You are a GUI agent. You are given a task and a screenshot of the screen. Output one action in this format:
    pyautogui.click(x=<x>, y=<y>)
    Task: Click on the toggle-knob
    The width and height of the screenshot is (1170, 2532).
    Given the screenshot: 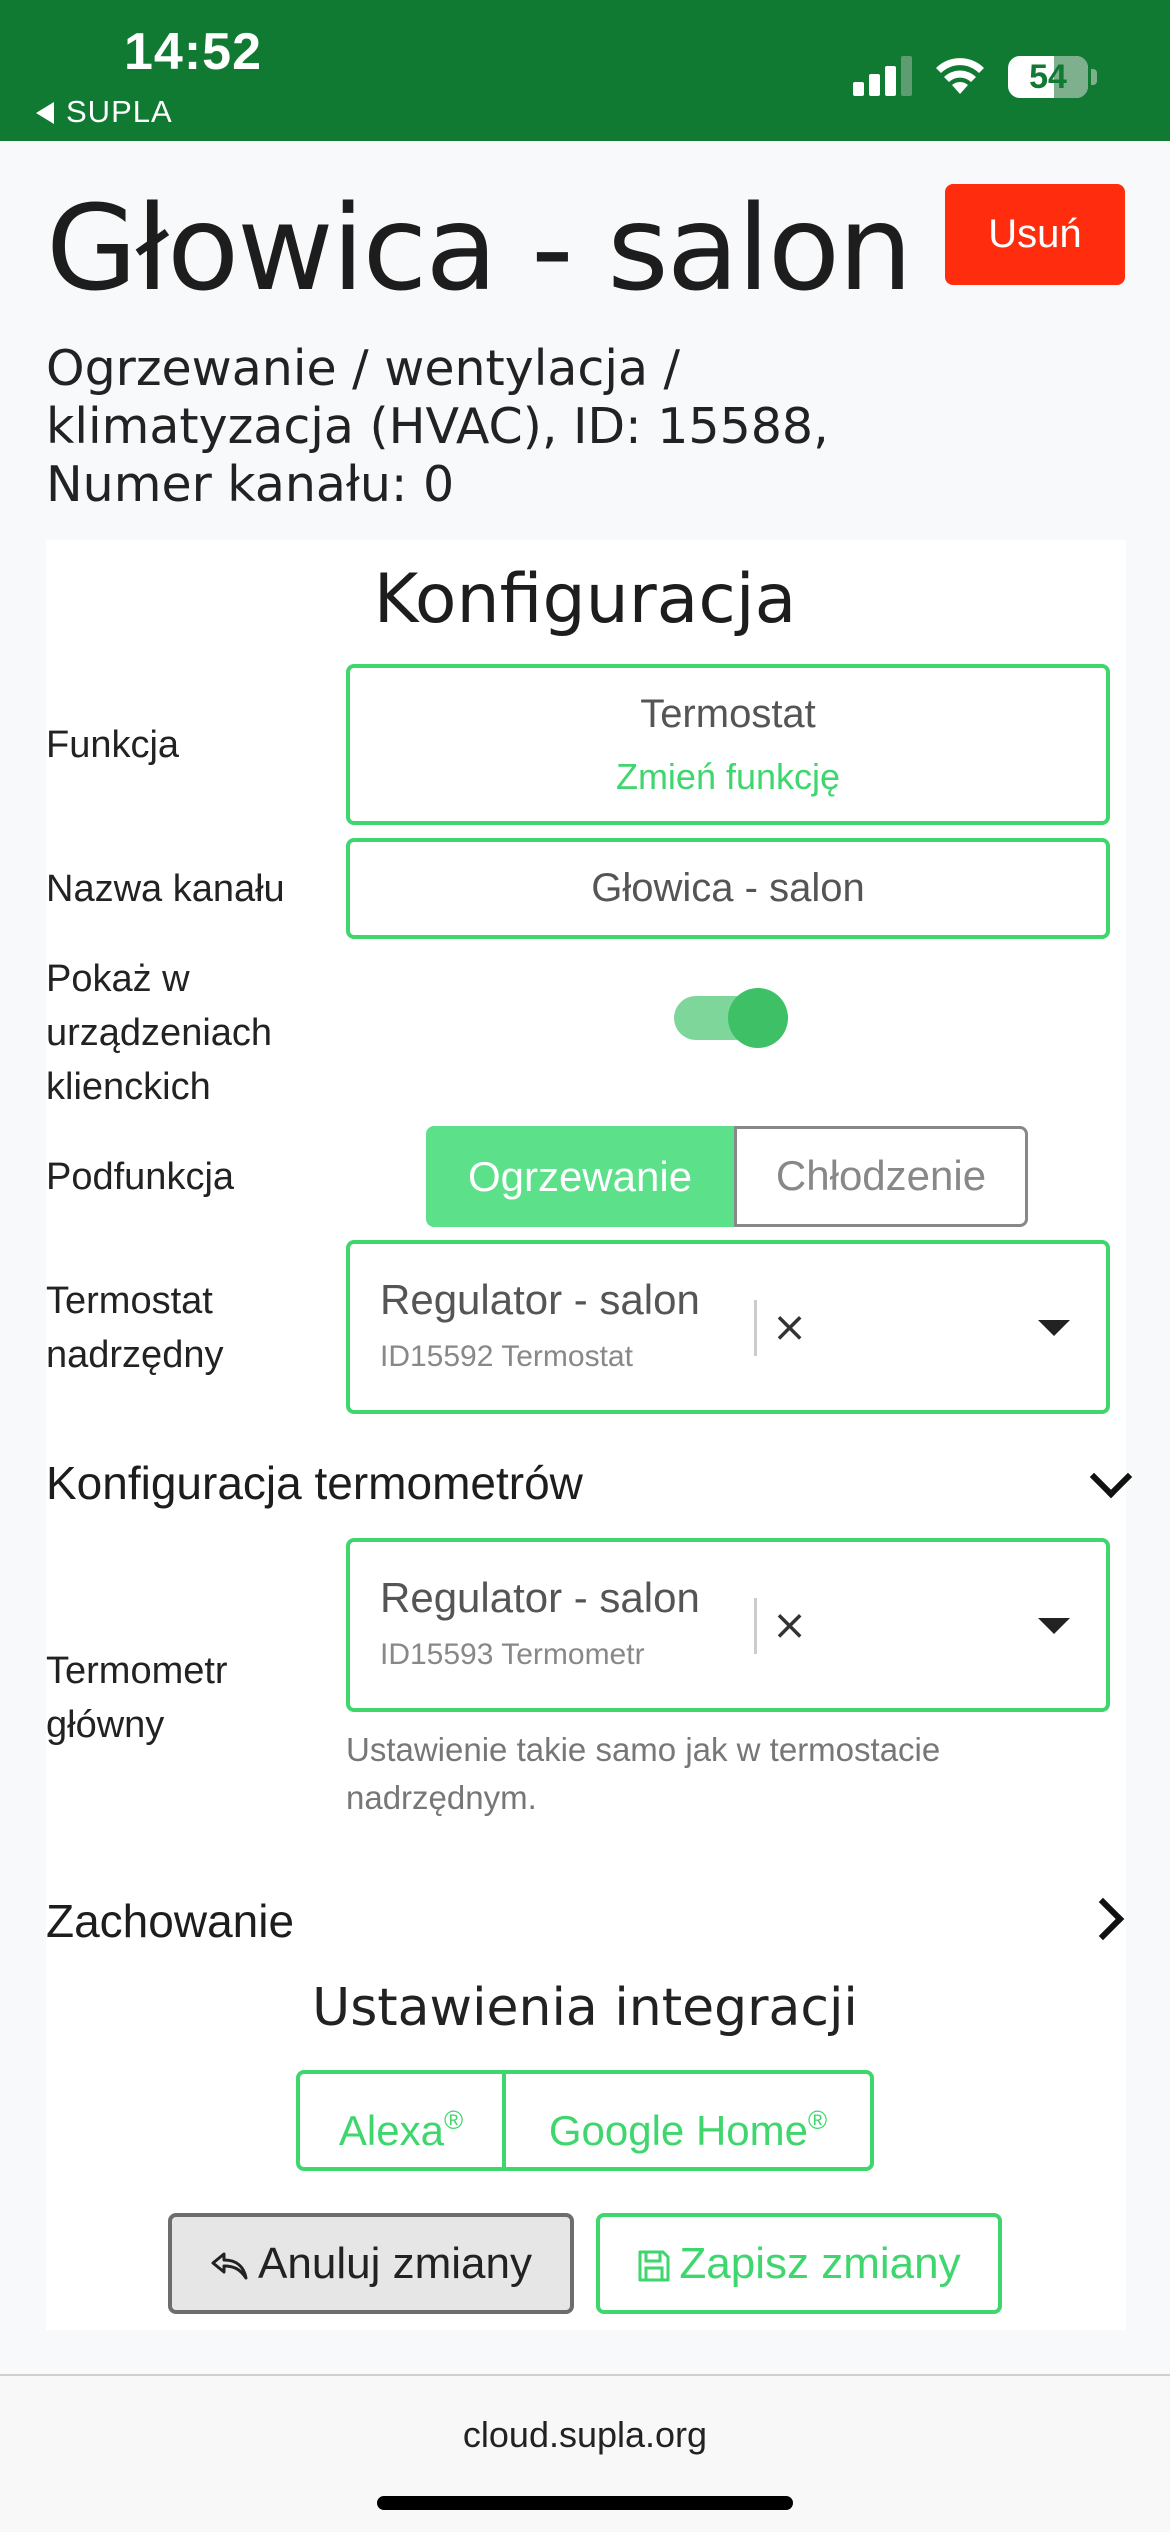 What is the action you would take?
    pyautogui.click(x=758, y=1018)
    